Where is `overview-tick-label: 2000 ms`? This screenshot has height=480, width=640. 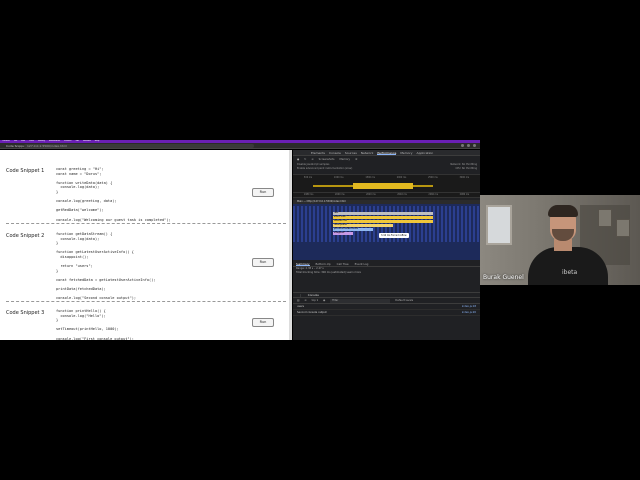
overview-tick-label: 2000 ms is located at coordinates (401, 177).